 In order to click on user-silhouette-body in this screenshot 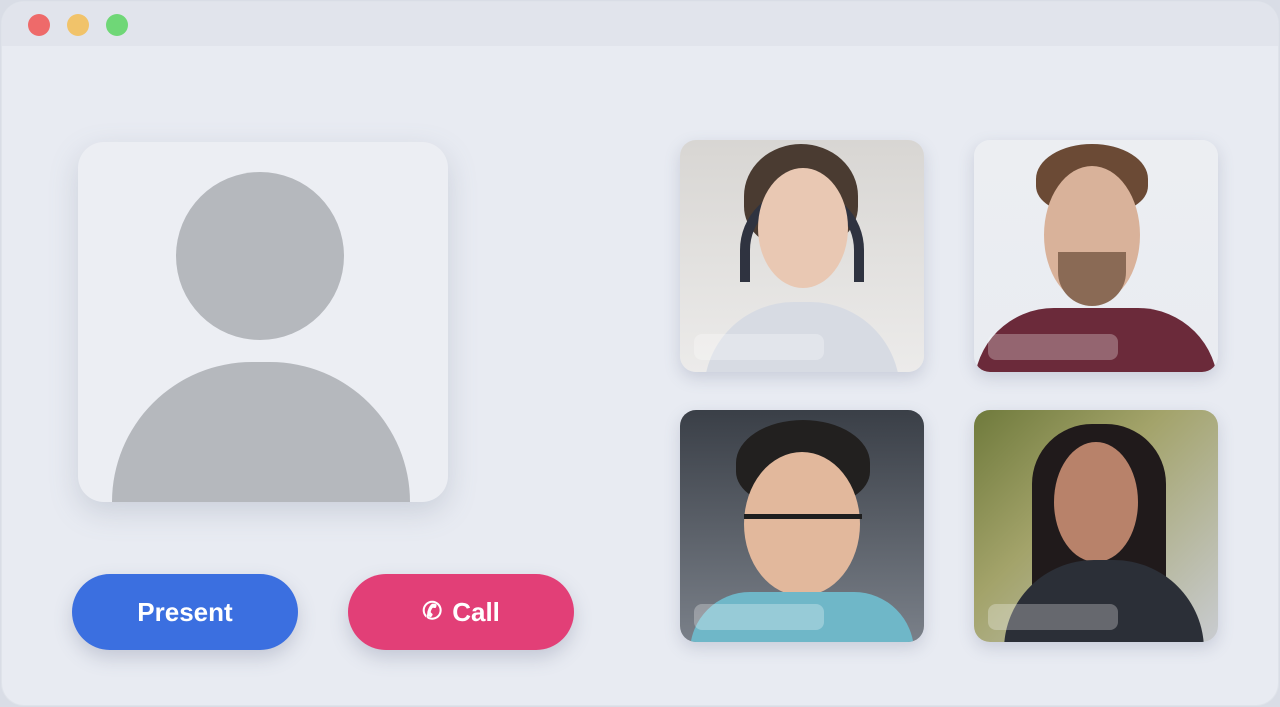, I will do `click(261, 432)`.